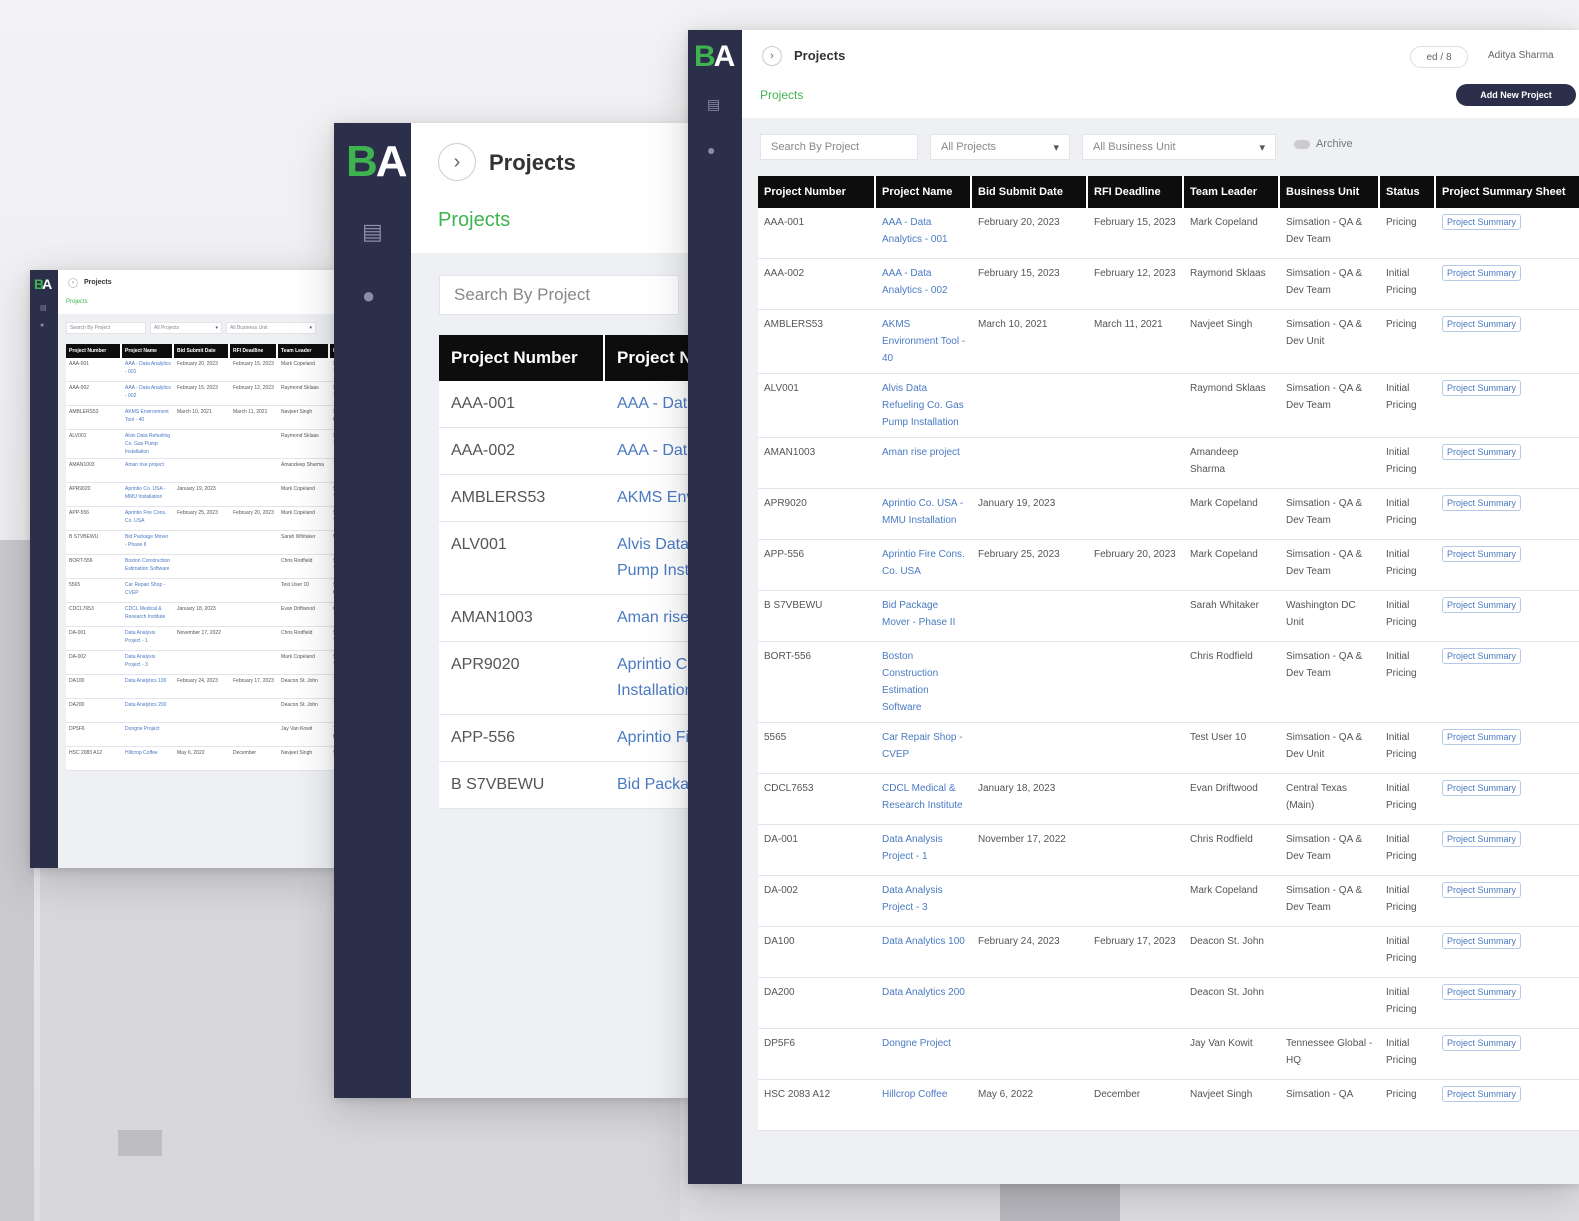 The image size is (1579, 1221). What do you see at coordinates (1408, 192) in the screenshot?
I see `column-header: Status` at bounding box center [1408, 192].